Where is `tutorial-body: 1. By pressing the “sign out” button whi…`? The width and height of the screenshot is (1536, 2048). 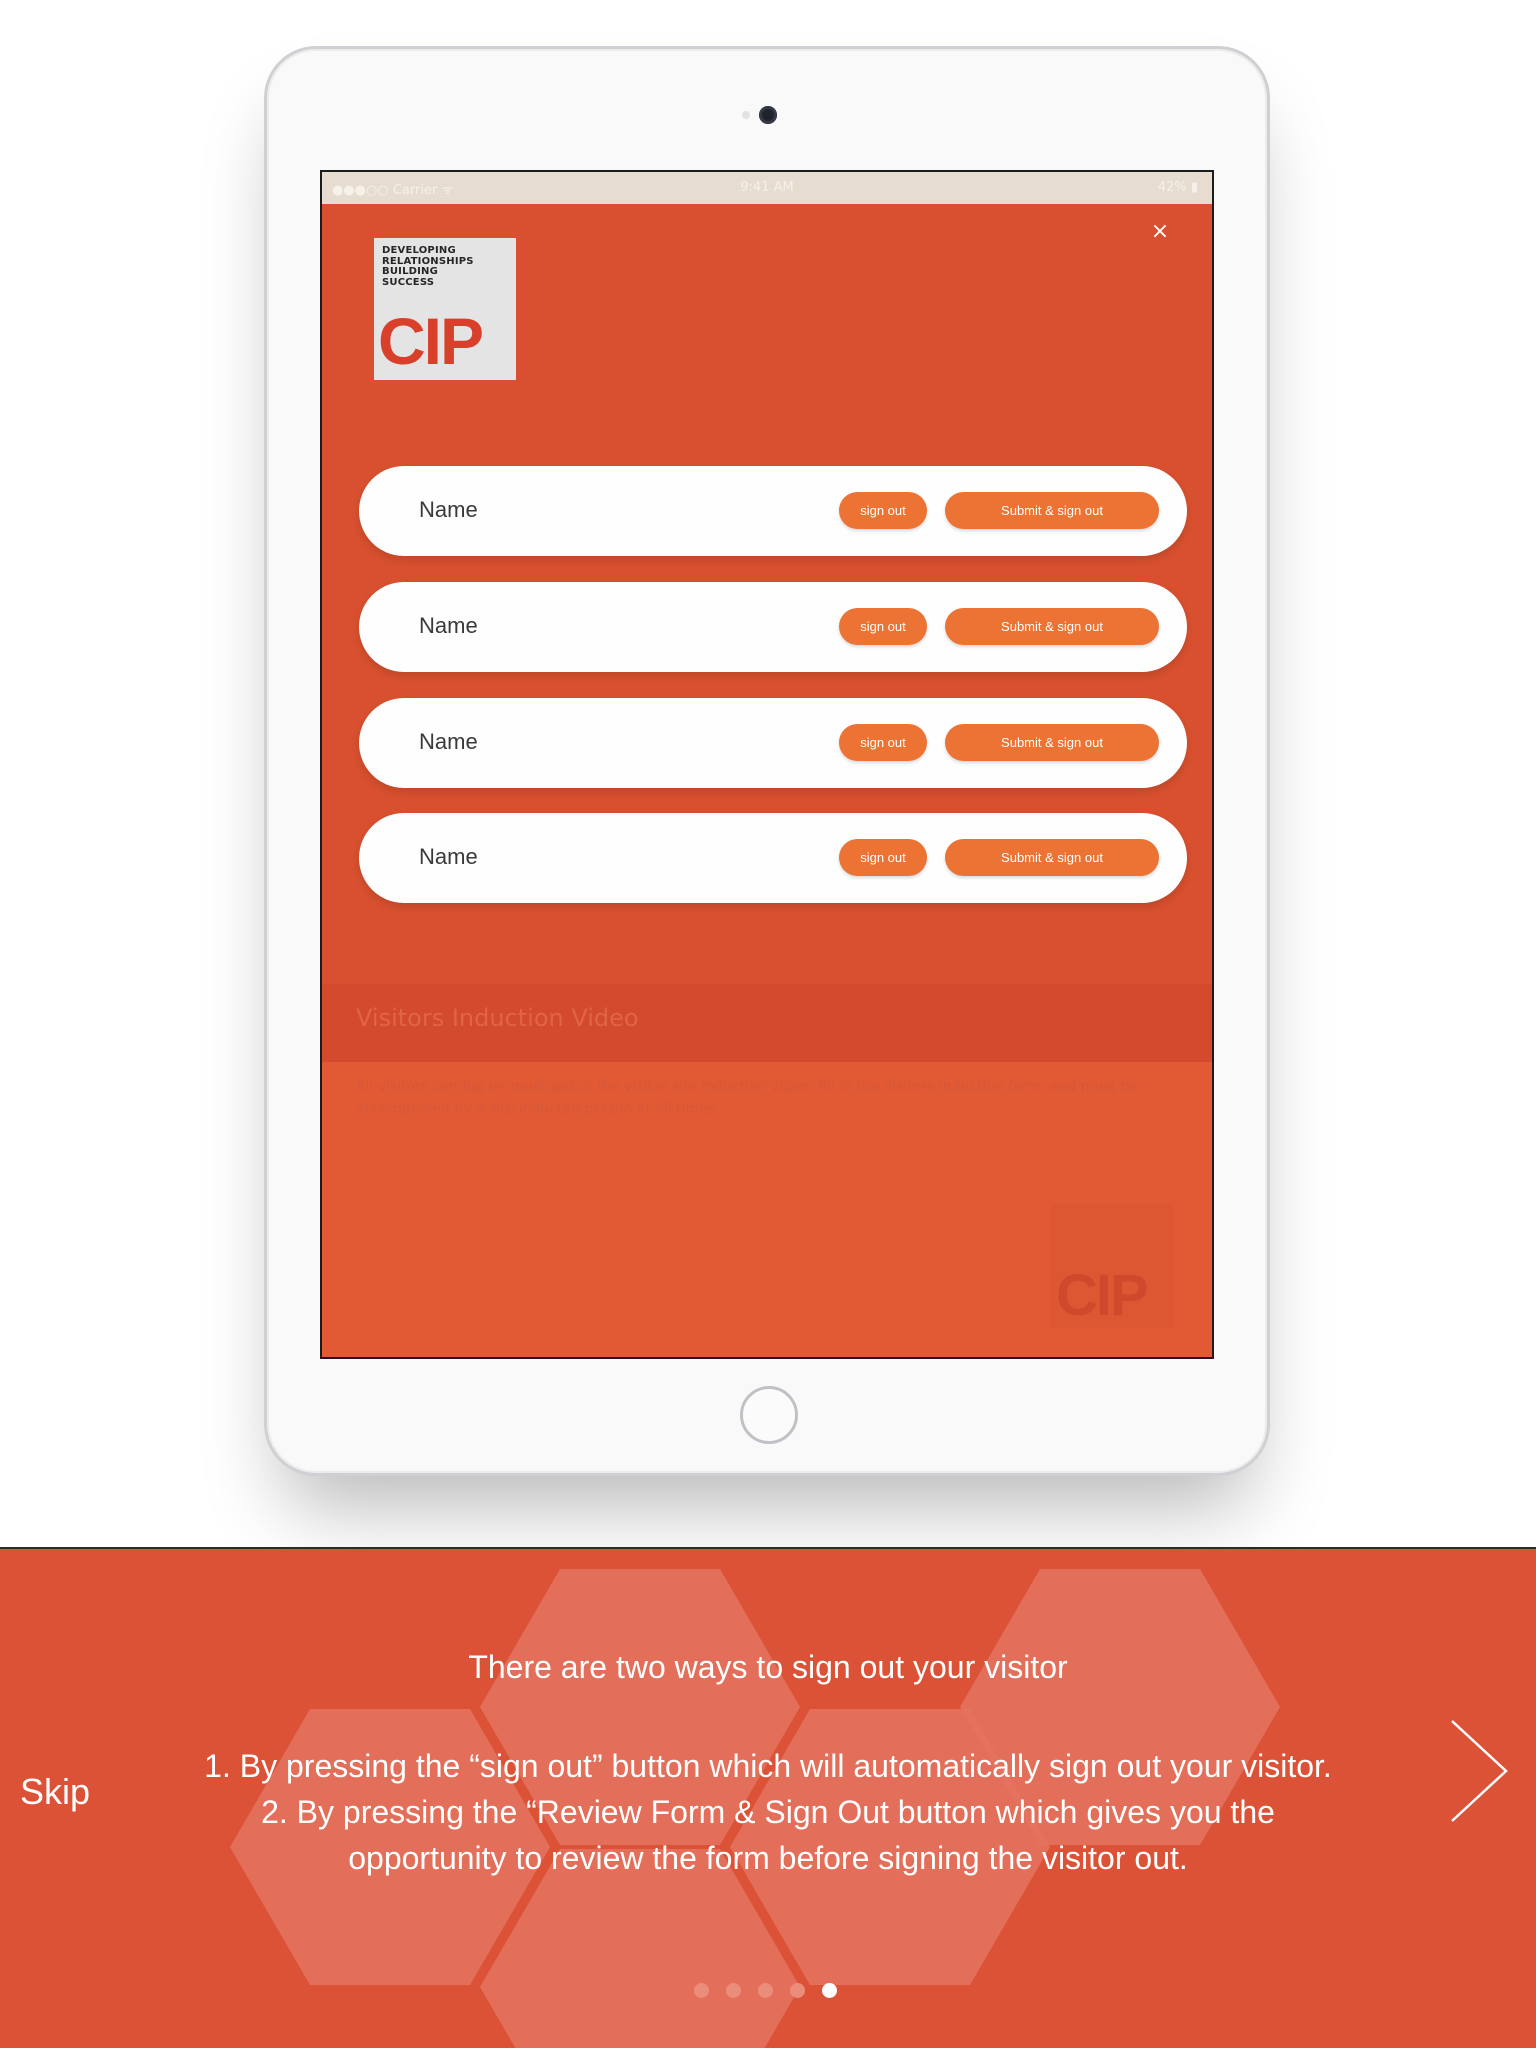 tutorial-body: 1. By pressing the “sign out” button whi… is located at coordinates (768, 1812).